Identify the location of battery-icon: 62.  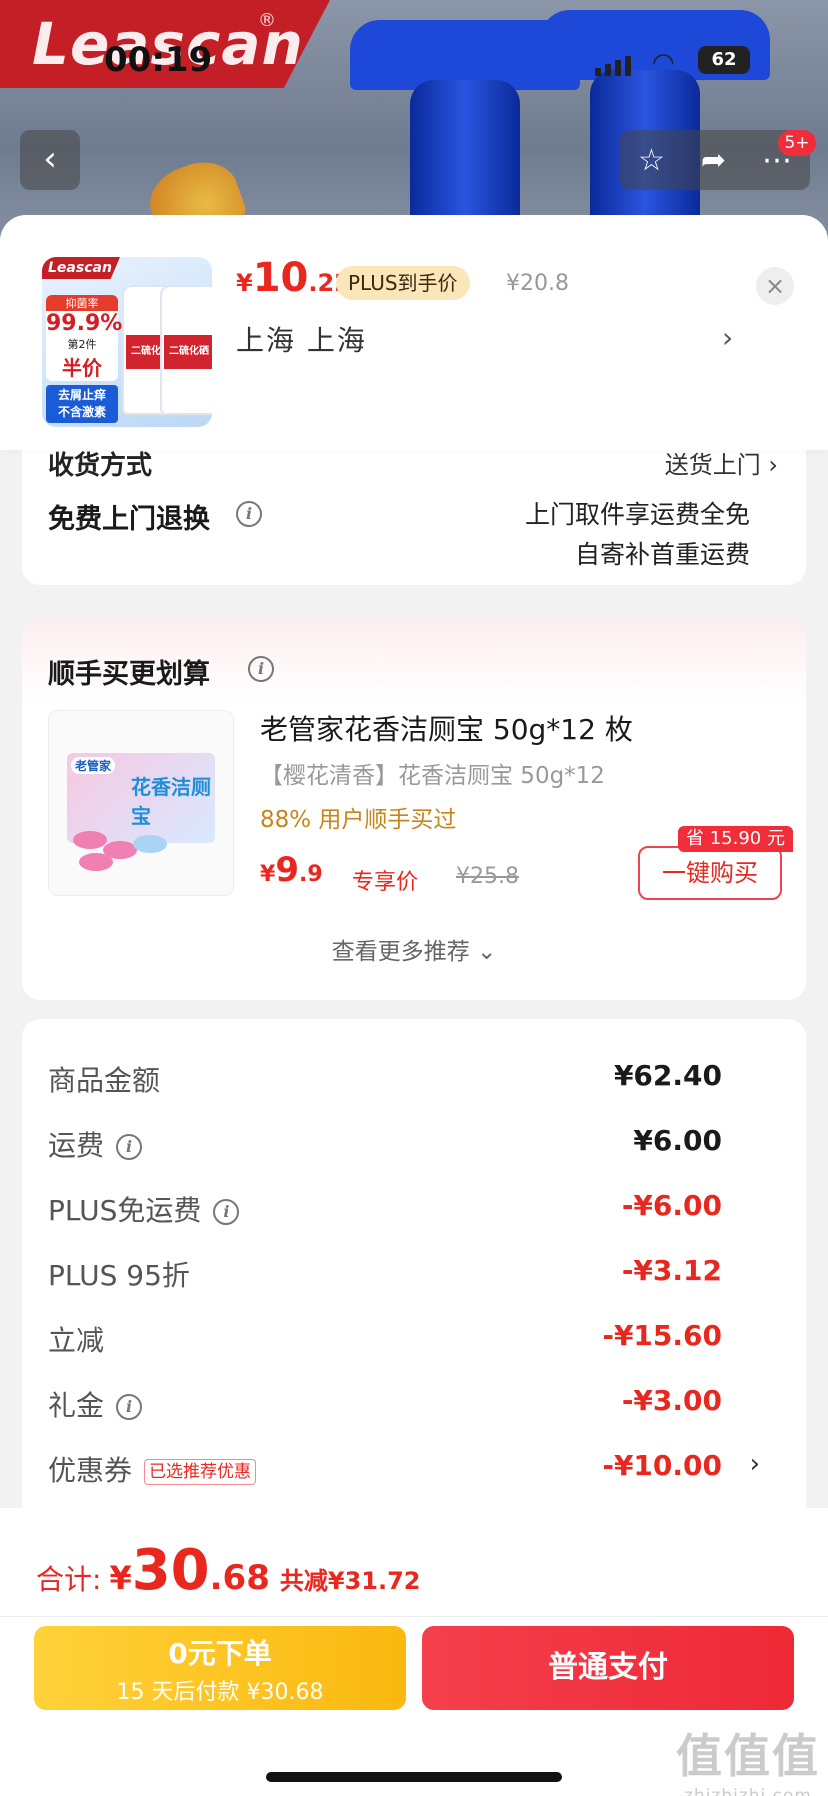
(724, 60).